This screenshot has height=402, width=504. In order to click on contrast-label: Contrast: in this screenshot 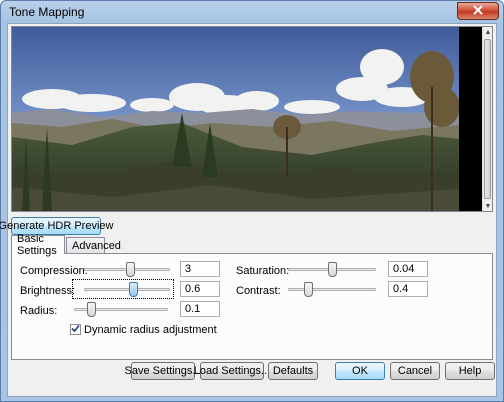, I will do `click(258, 291)`.